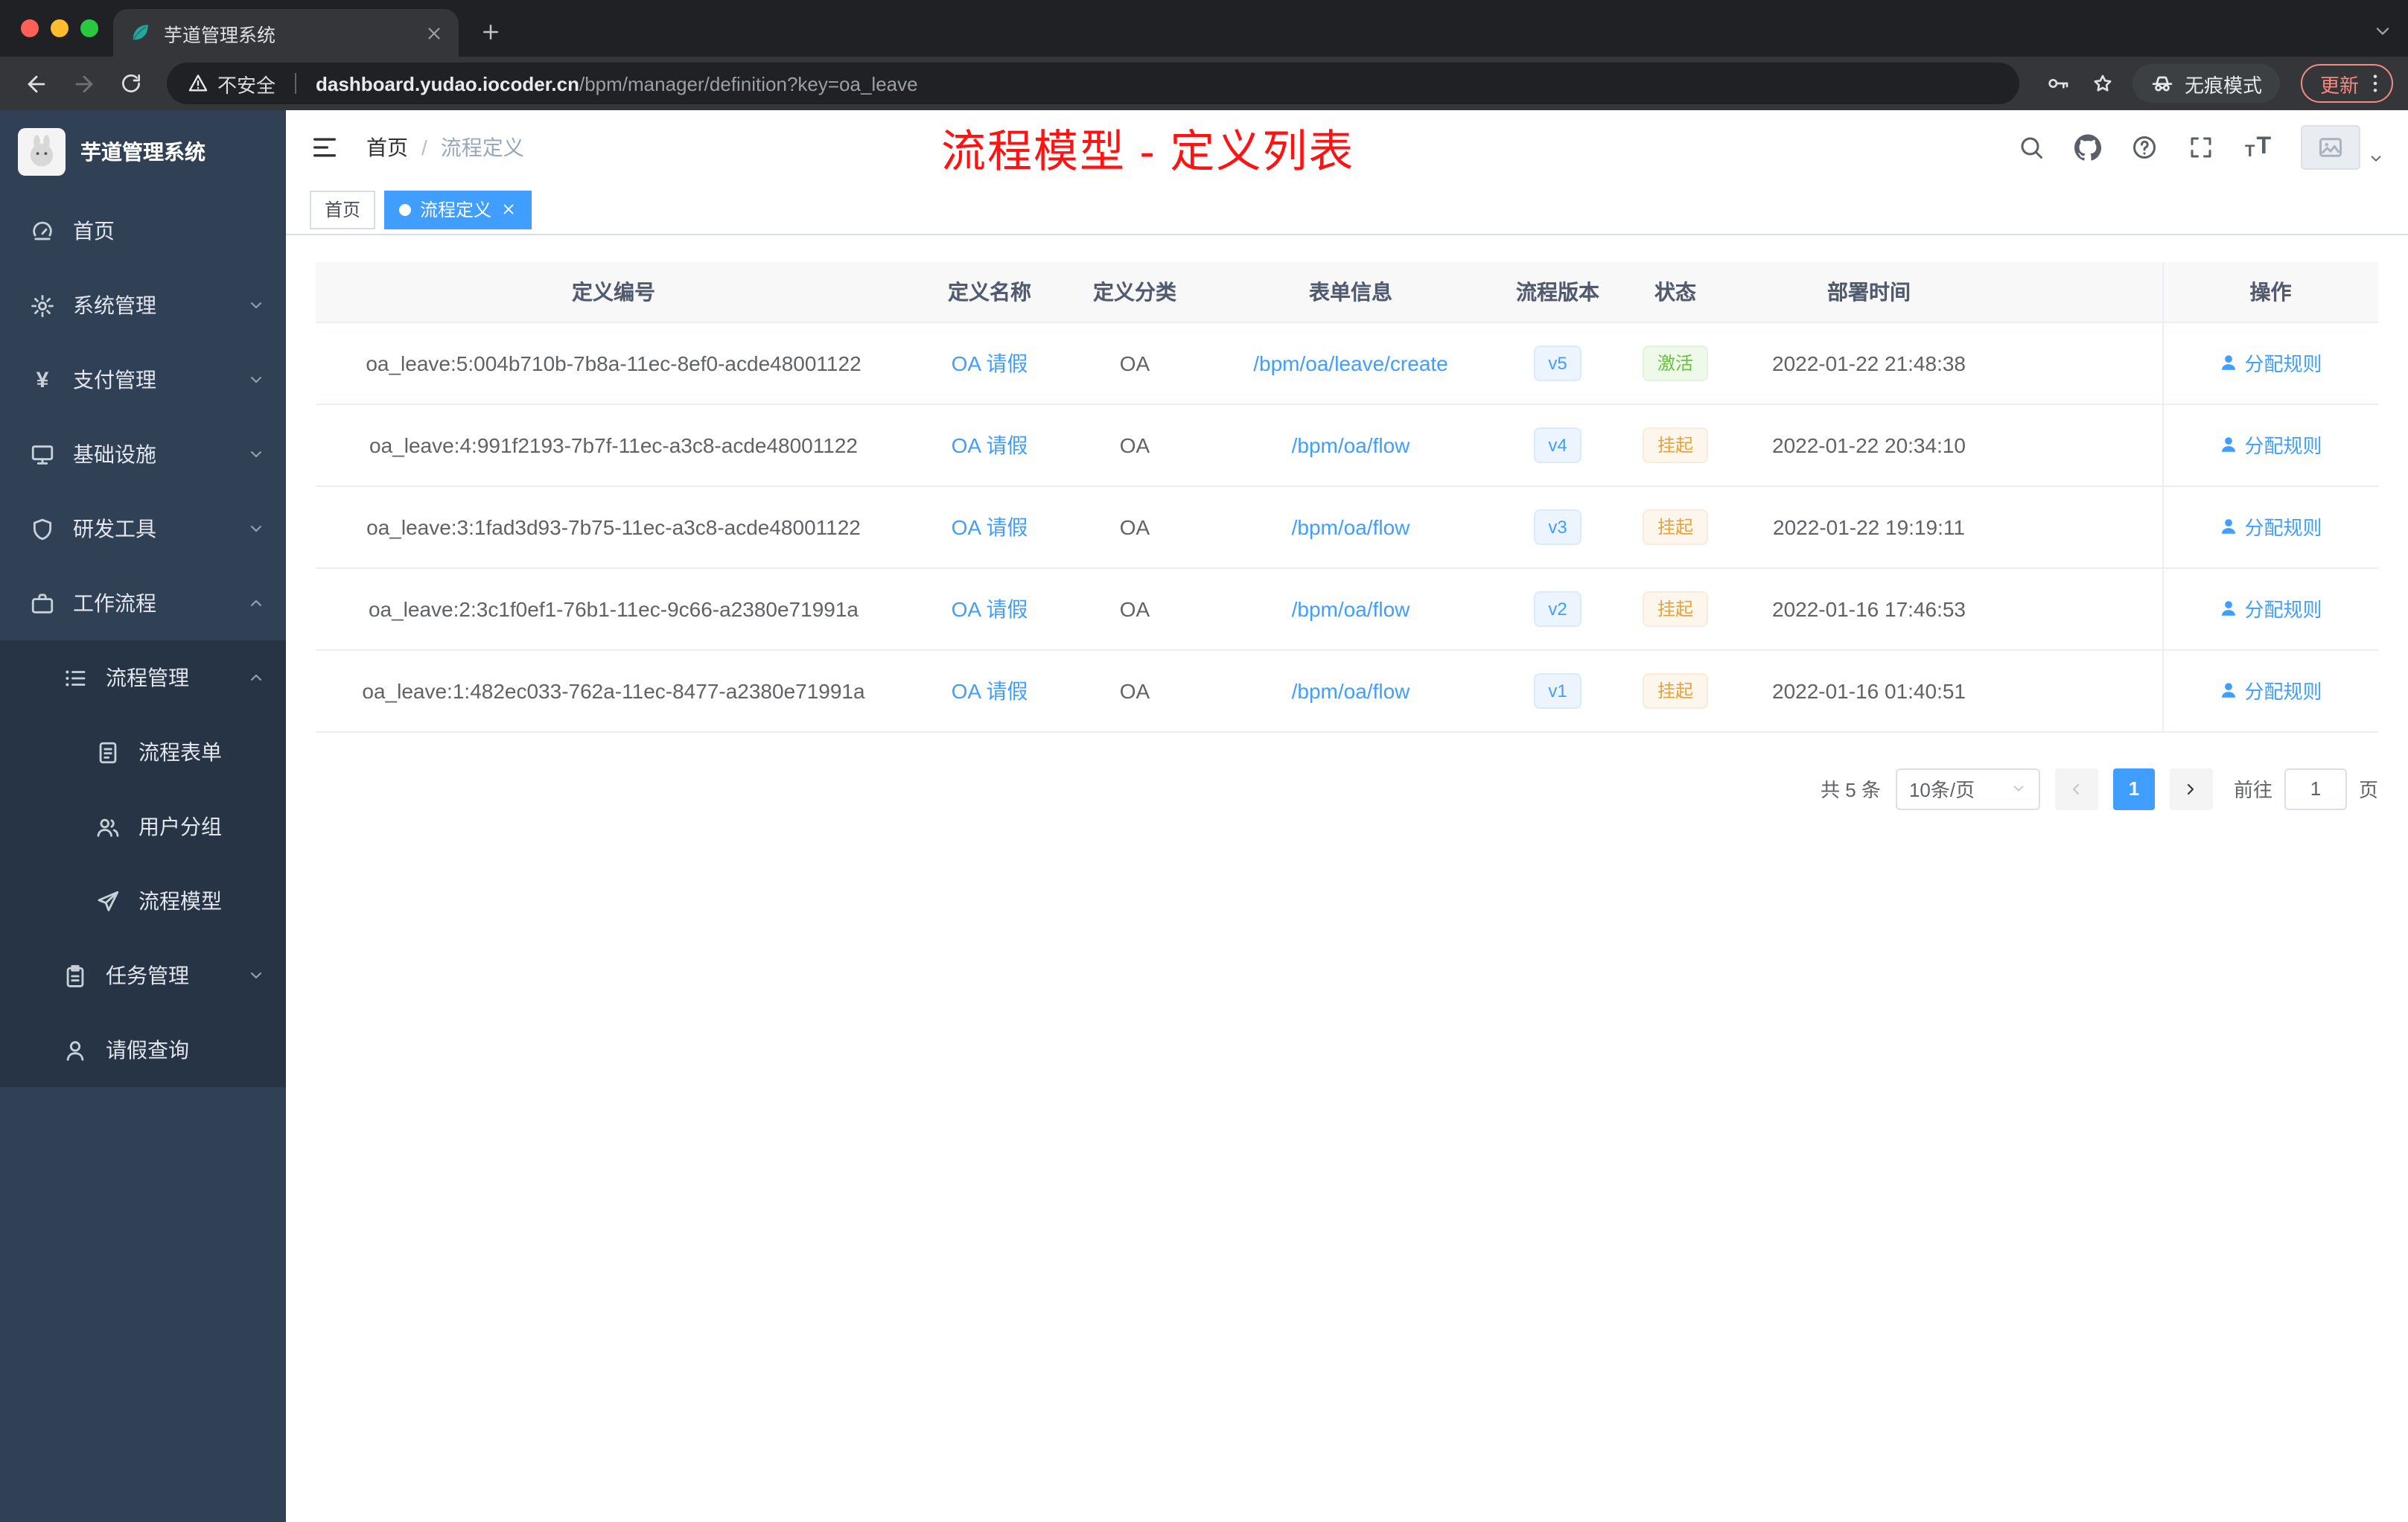 Image resolution: width=2408 pixels, height=1522 pixels. I want to click on version-badge: v4, so click(1557, 445).